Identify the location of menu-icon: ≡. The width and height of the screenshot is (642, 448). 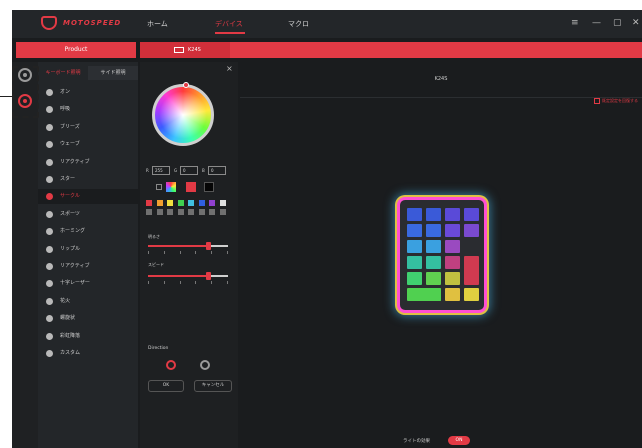
(575, 23).